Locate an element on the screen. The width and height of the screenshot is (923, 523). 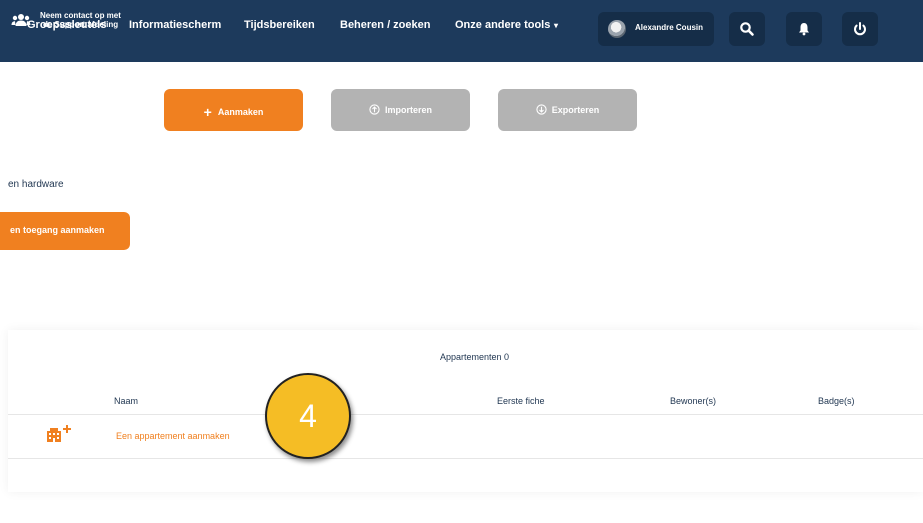
nav-tijdsbereiken: Tijdsbereiken is located at coordinates (279, 25).